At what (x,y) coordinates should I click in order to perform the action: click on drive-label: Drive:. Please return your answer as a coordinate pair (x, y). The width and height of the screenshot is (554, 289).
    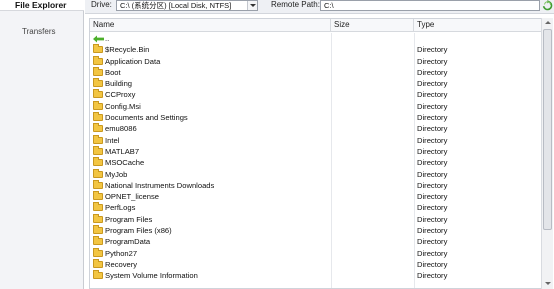
    Looking at the image, I should click on (101, 4).